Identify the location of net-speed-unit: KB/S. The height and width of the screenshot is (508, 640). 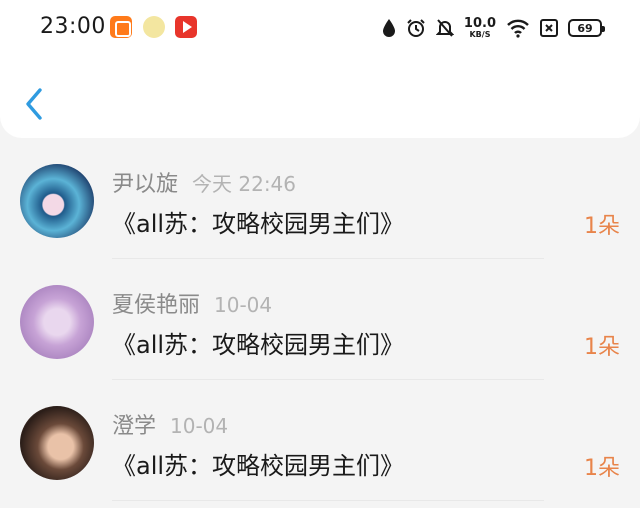
(480, 34).